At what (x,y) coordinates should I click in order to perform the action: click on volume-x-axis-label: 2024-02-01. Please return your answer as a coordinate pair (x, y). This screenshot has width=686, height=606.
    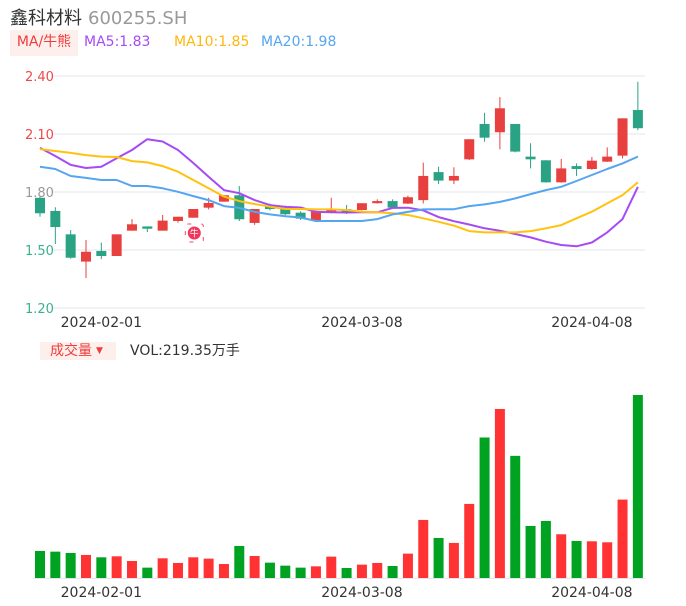
    Looking at the image, I should click on (101, 593).